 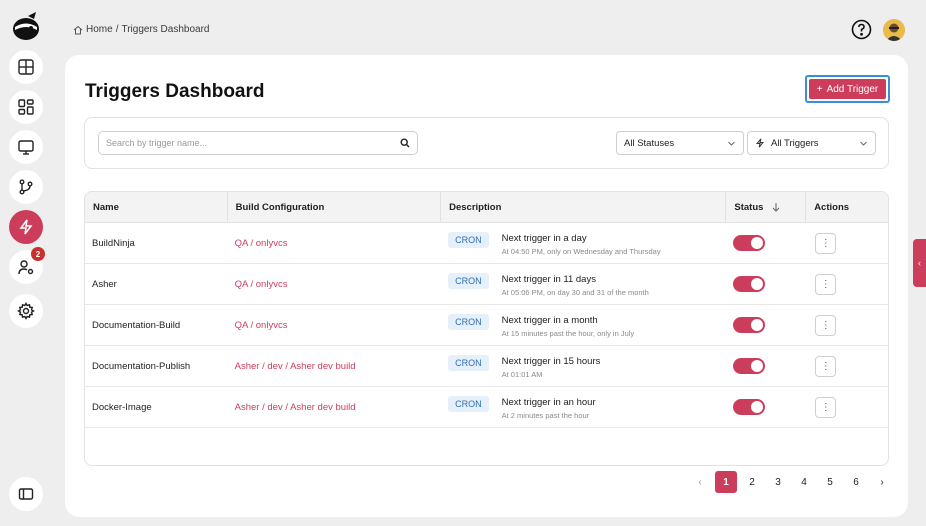 I want to click on column-header-status-label: Status, so click(x=749, y=207).